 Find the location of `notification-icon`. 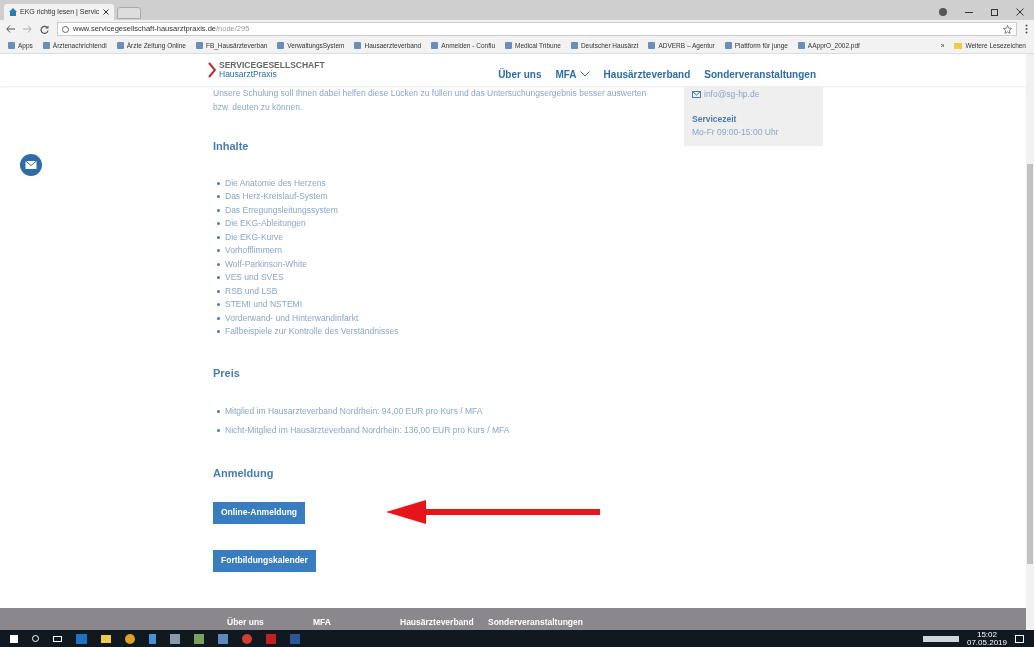

notification-icon is located at coordinates (1019, 638).